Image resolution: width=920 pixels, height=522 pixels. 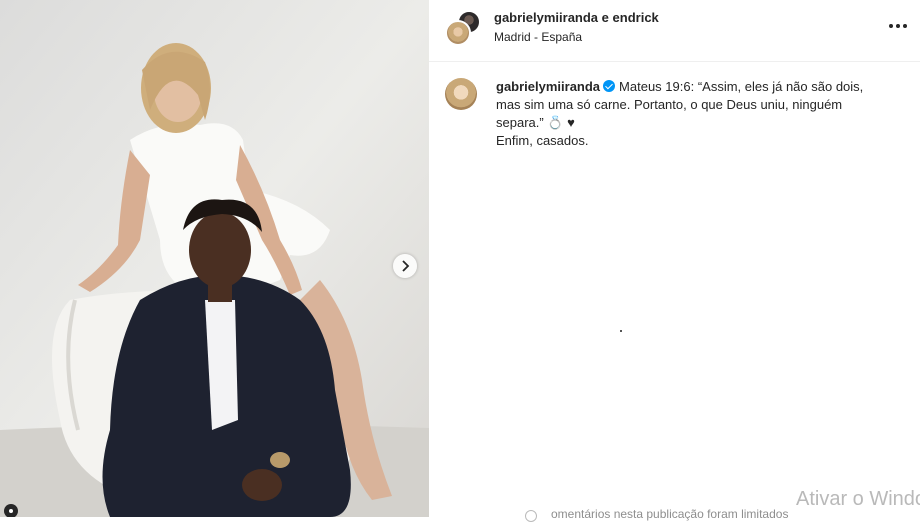 What do you see at coordinates (636, 17) in the screenshot?
I see `header-user2-link: endrick` at bounding box center [636, 17].